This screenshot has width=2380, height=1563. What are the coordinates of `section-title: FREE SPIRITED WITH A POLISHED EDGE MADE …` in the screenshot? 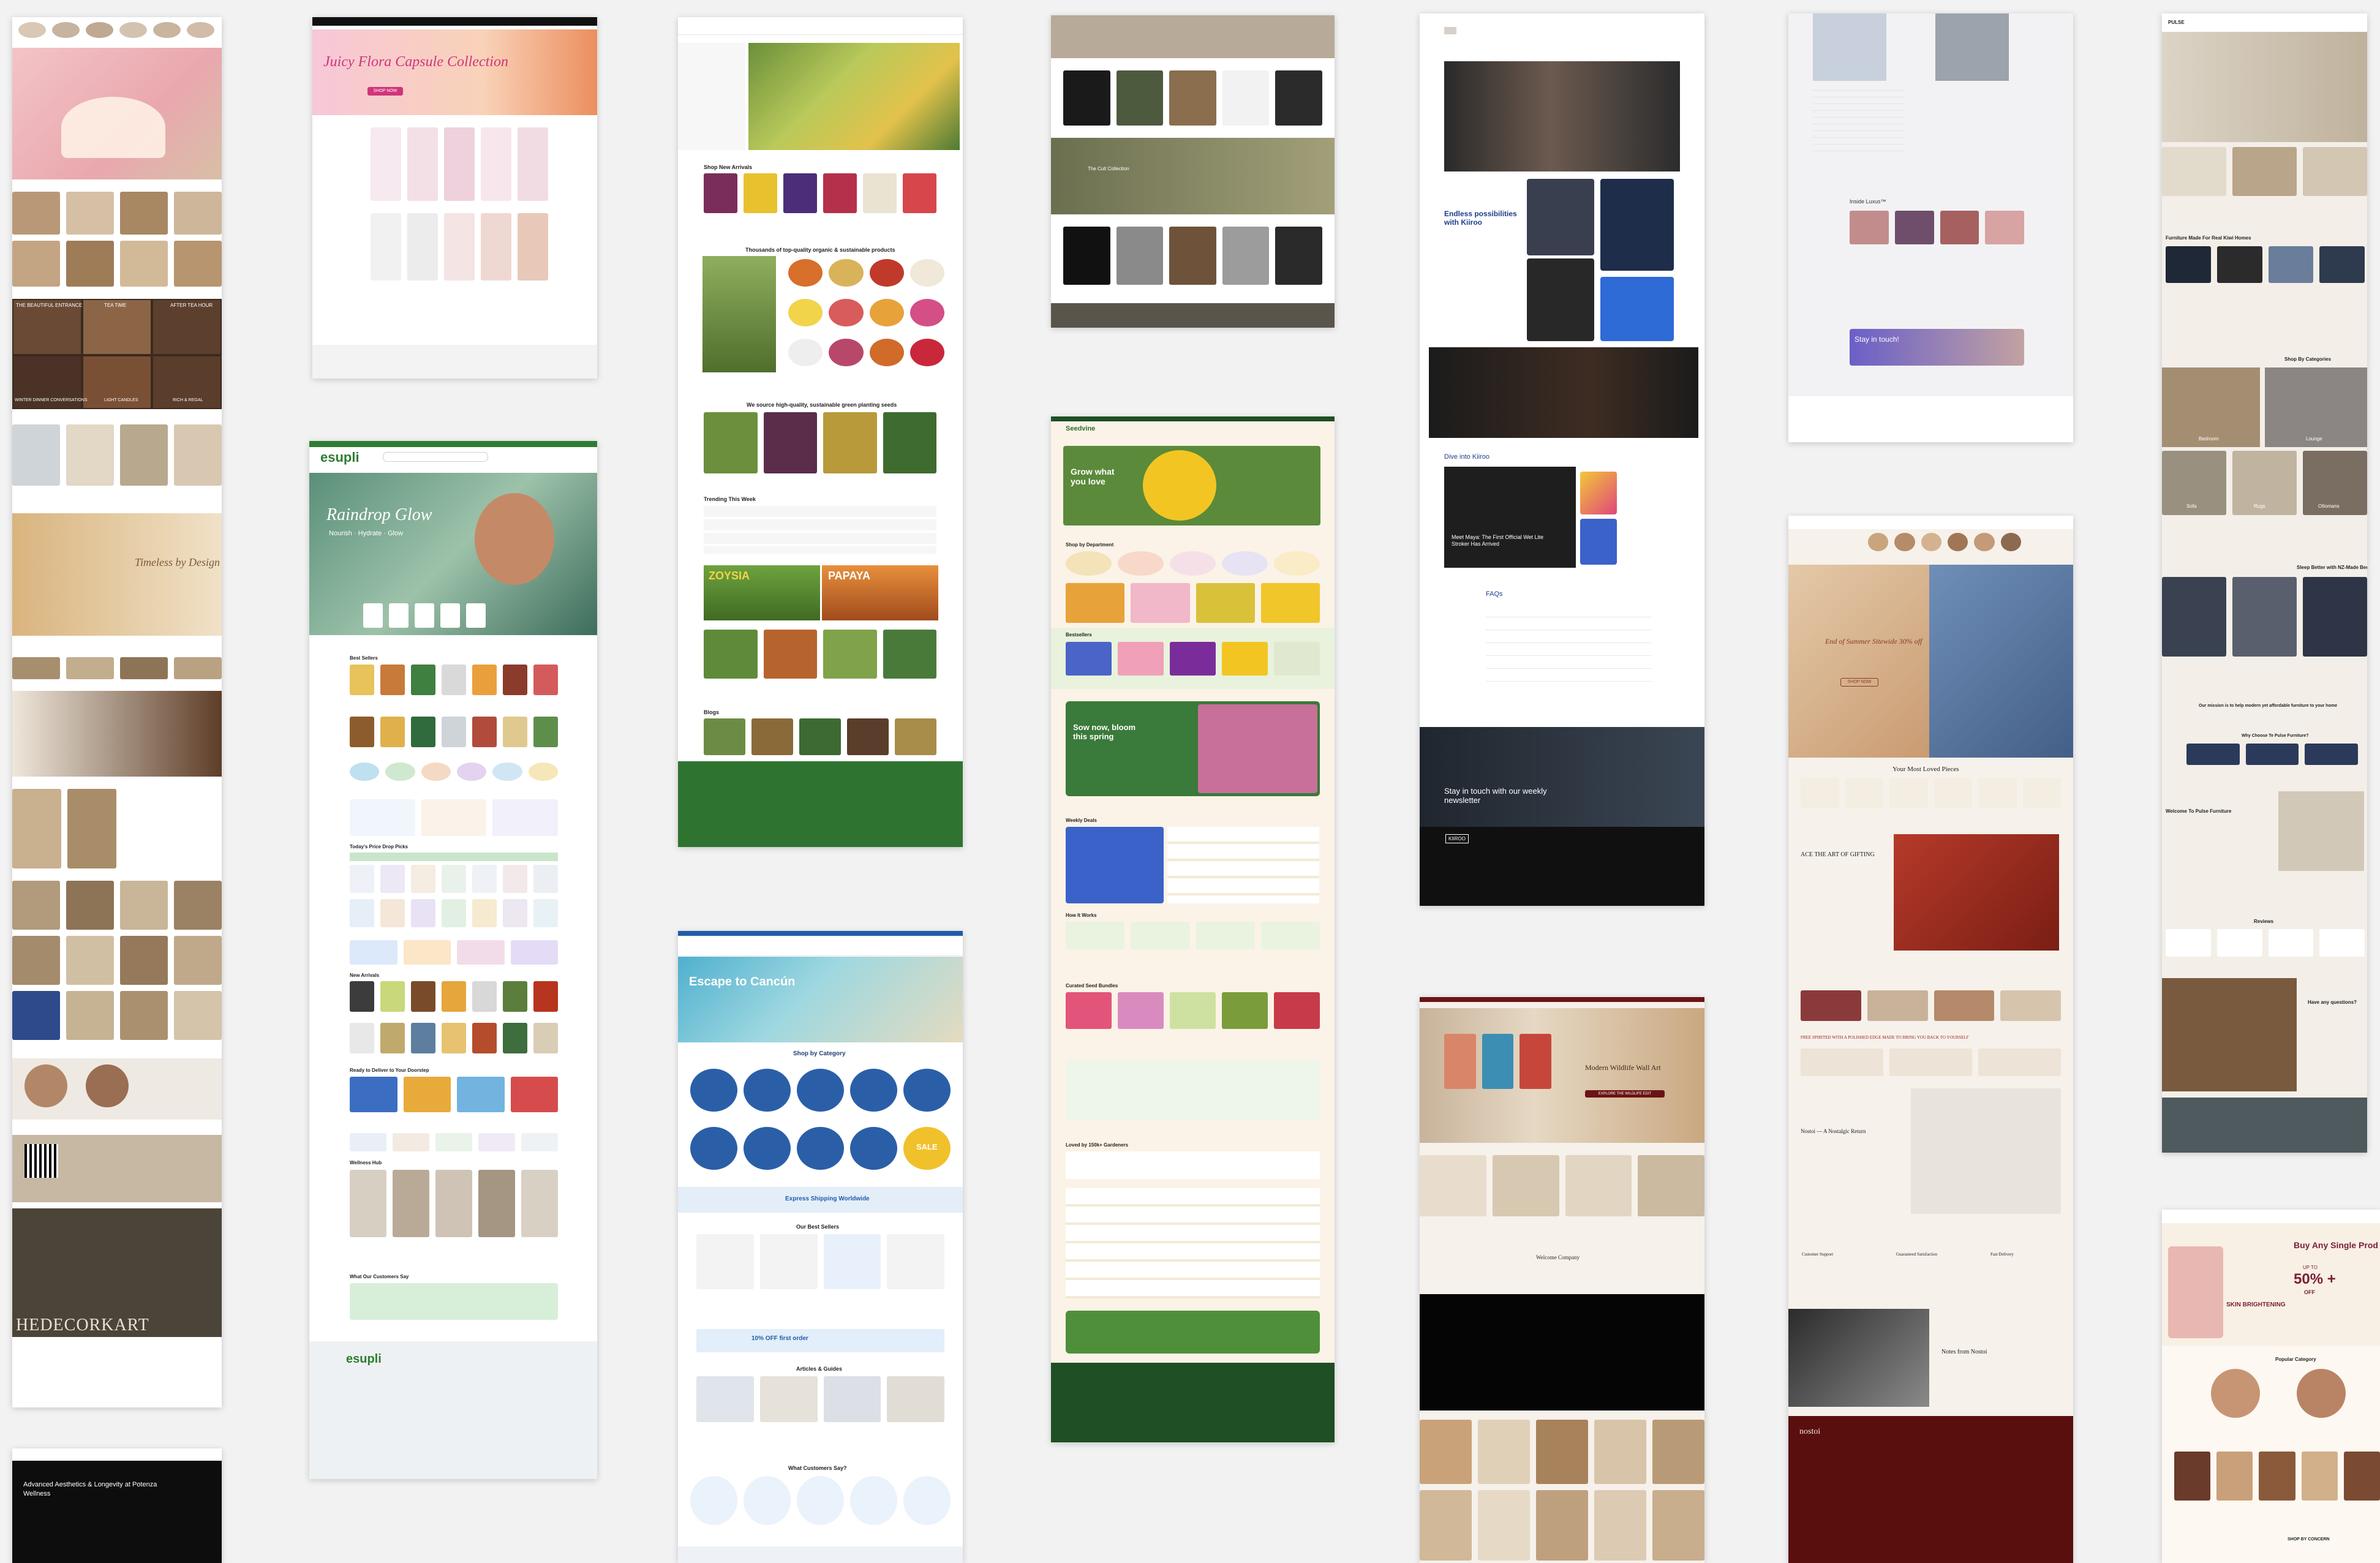 It's located at (1885, 1037).